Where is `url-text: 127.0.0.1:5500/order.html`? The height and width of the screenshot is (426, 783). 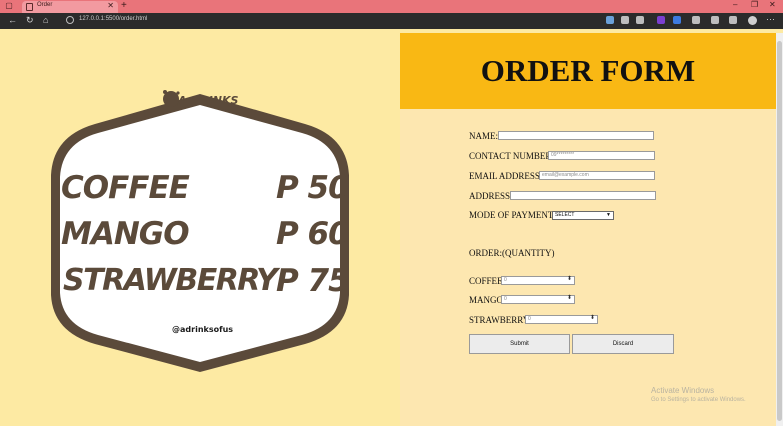 url-text: 127.0.0.1:5500/order.html is located at coordinates (113, 19).